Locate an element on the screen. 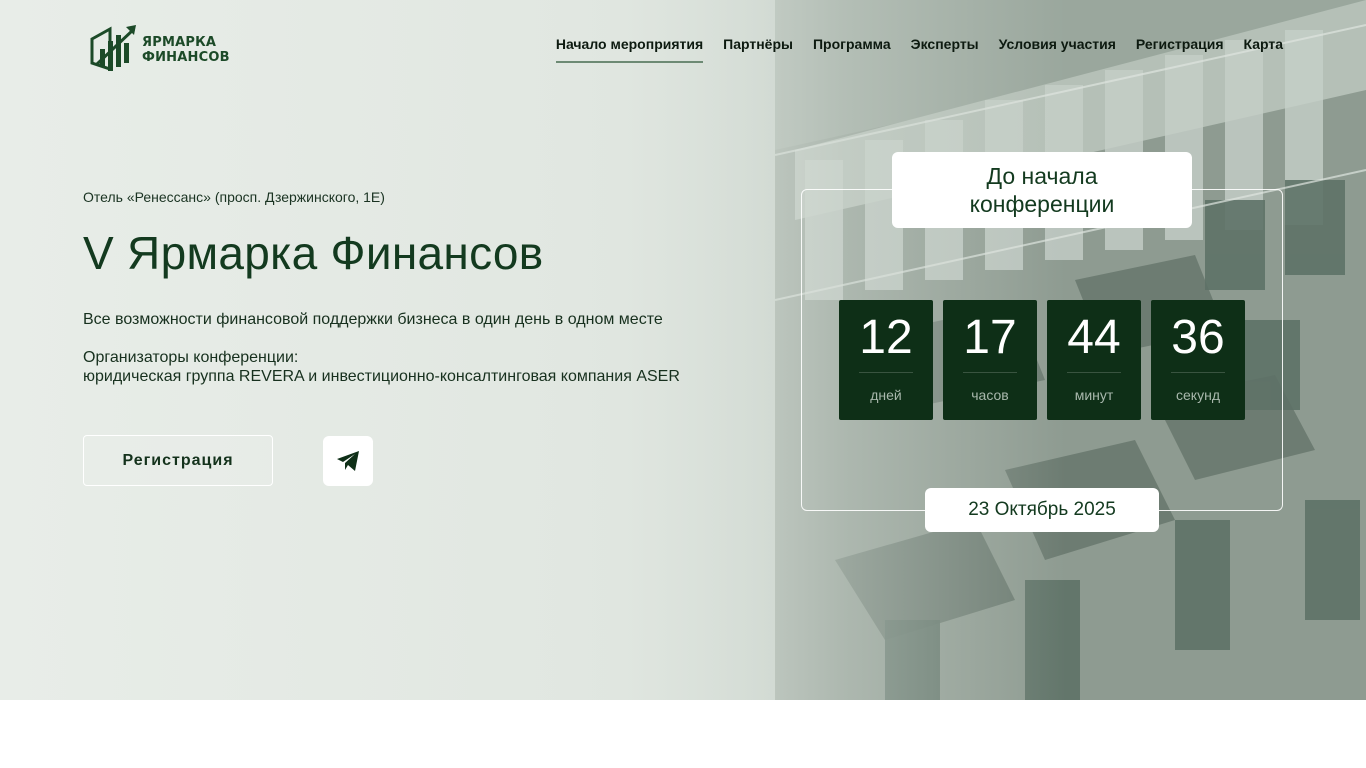 The height and width of the screenshot is (768, 1366). countdown-hours: 17 часов is located at coordinates (990, 360).